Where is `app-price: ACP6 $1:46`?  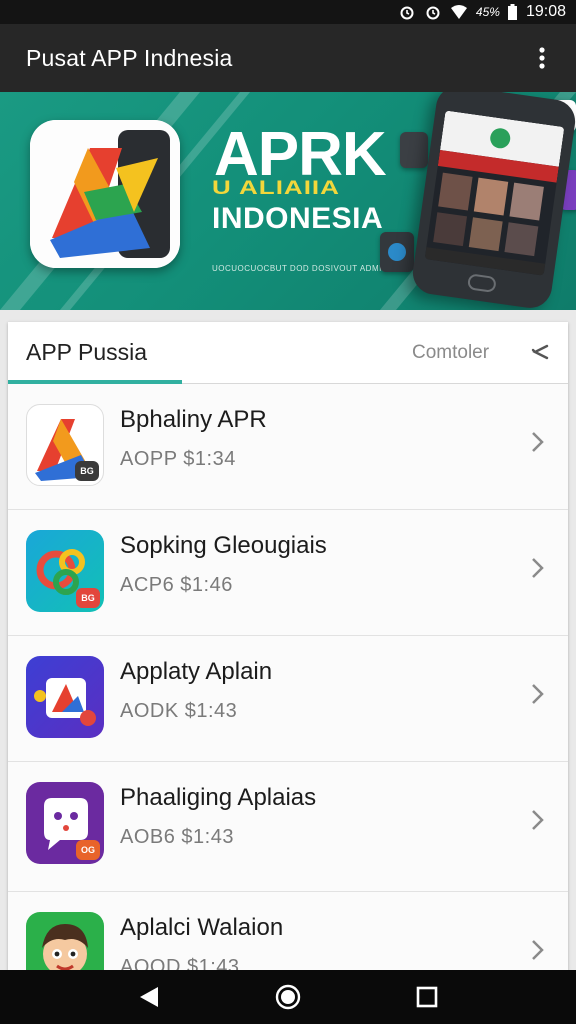
app-price: ACP6 $1:46 is located at coordinates (176, 585).